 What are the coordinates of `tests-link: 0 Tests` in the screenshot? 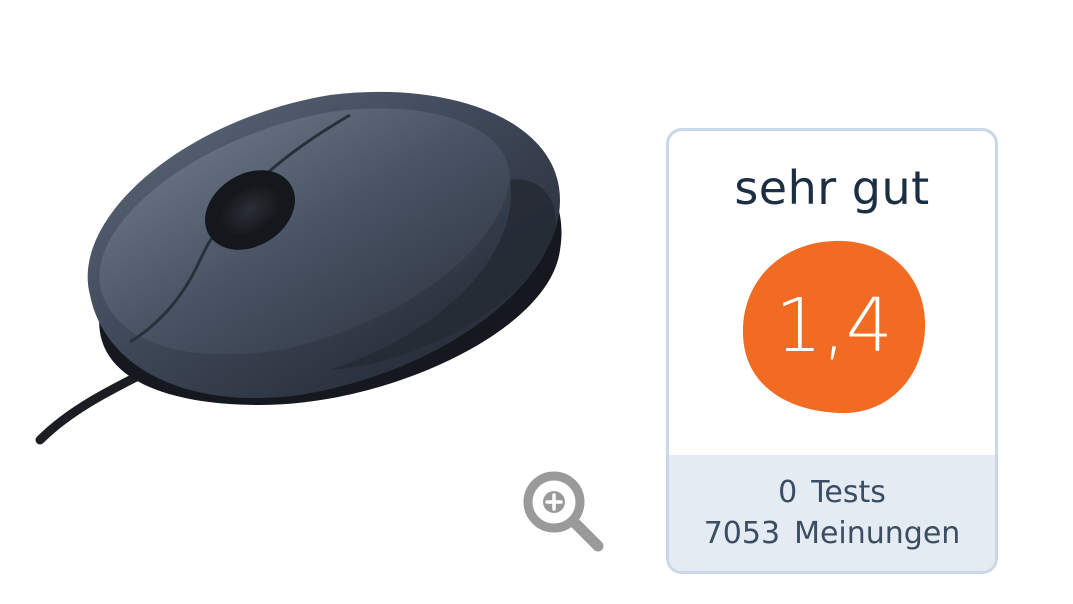 It's located at (832, 492).